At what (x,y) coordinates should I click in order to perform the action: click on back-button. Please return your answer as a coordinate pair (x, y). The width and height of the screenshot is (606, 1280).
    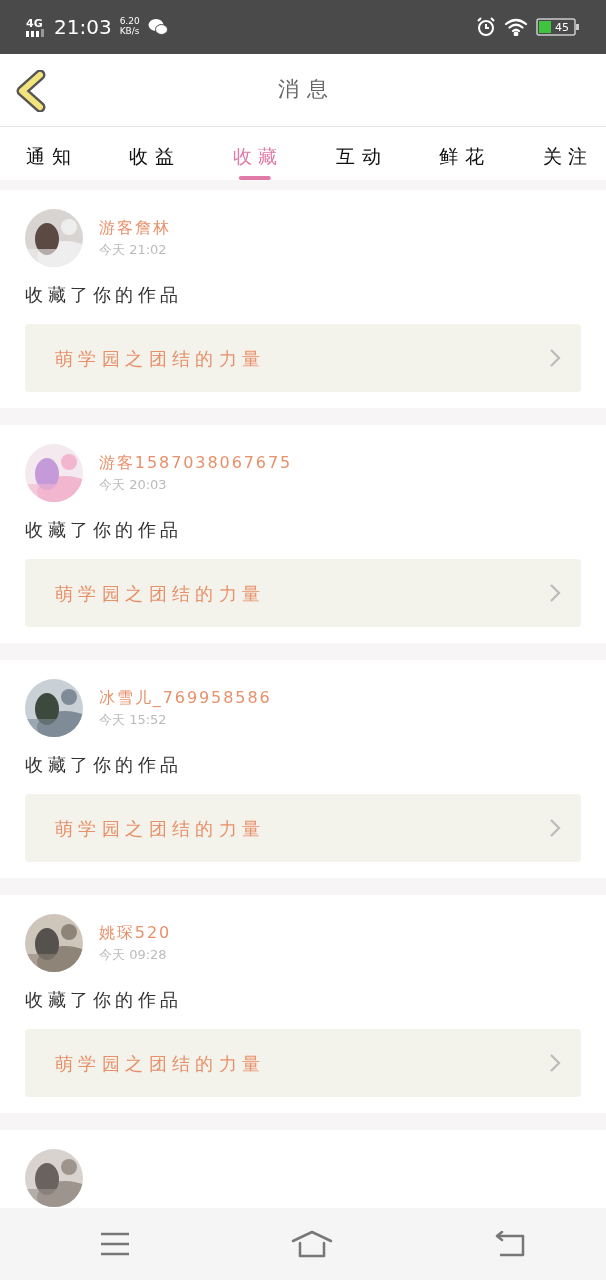
    Looking at the image, I should click on (30, 91).